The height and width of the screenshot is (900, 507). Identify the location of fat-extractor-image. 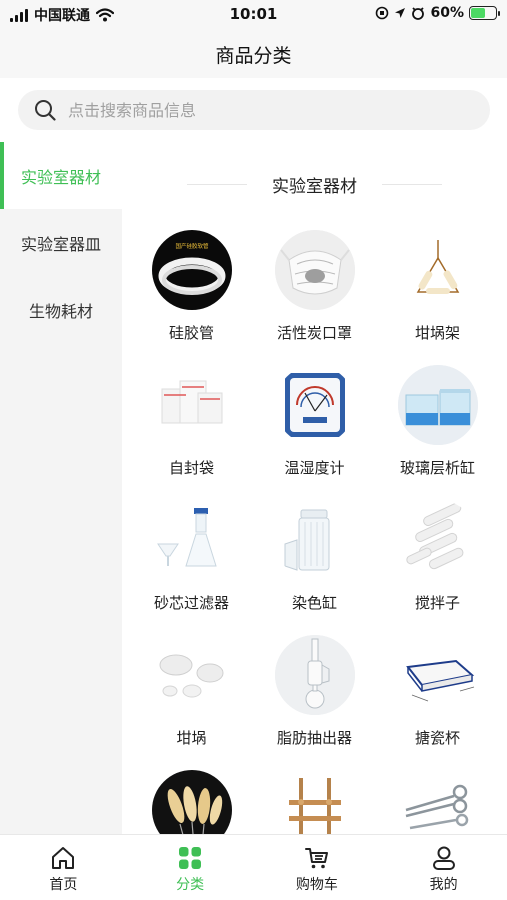
(314, 675).